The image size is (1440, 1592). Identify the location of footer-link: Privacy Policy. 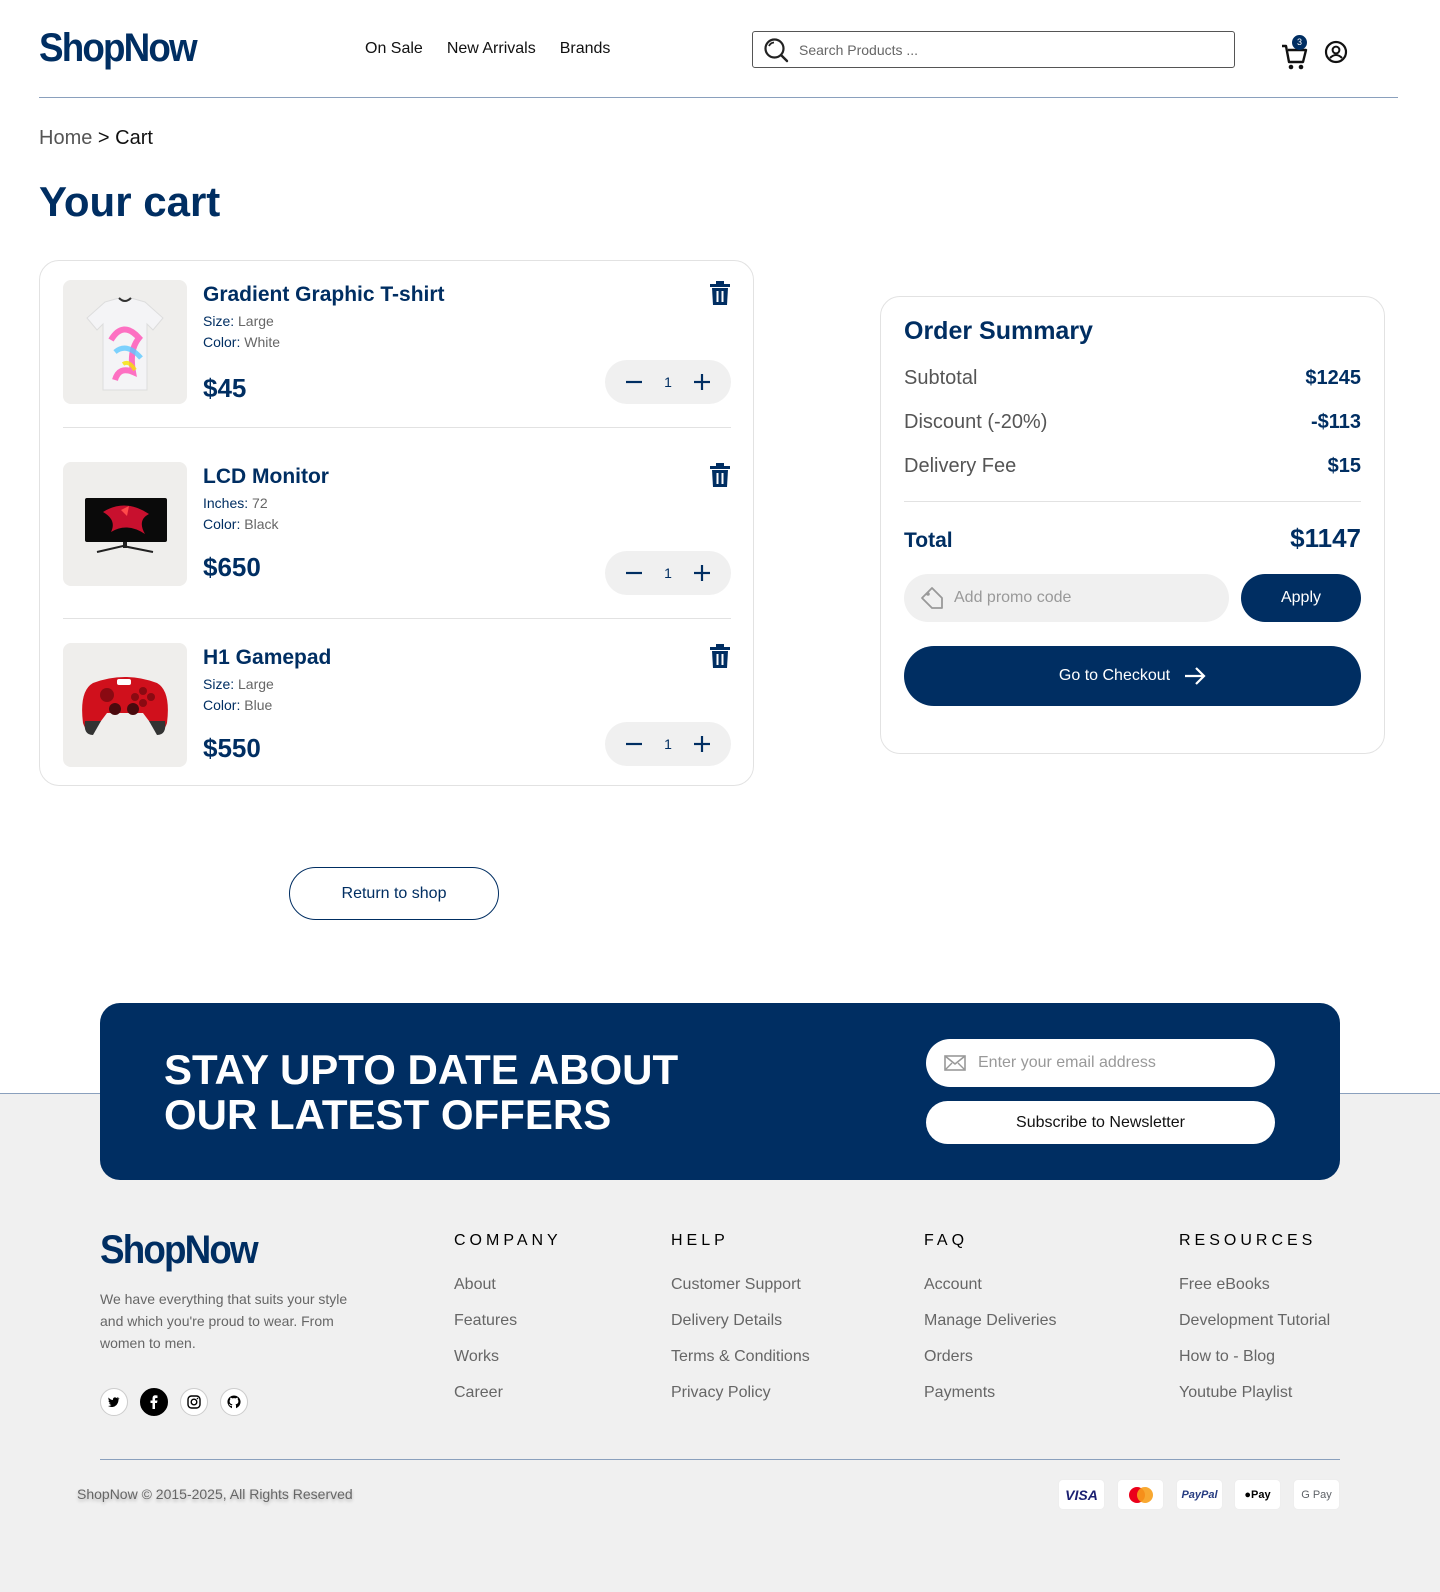
(740, 1393).